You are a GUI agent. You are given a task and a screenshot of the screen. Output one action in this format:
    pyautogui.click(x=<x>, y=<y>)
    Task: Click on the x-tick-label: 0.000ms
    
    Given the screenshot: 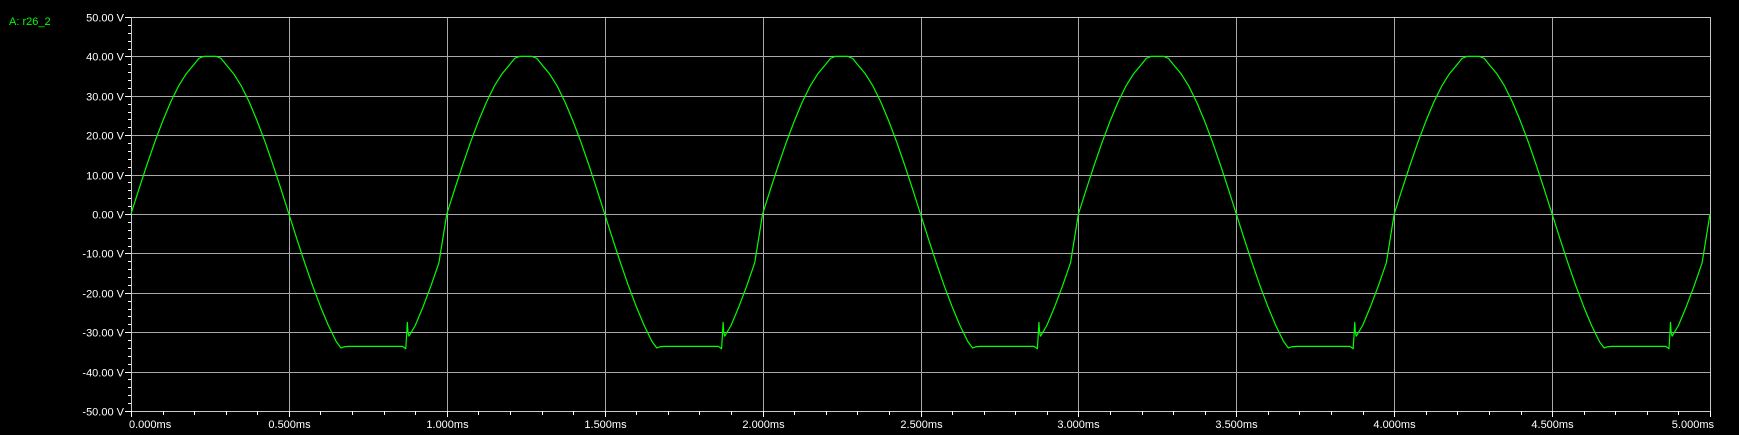 What is the action you would take?
    pyautogui.click(x=150, y=425)
    